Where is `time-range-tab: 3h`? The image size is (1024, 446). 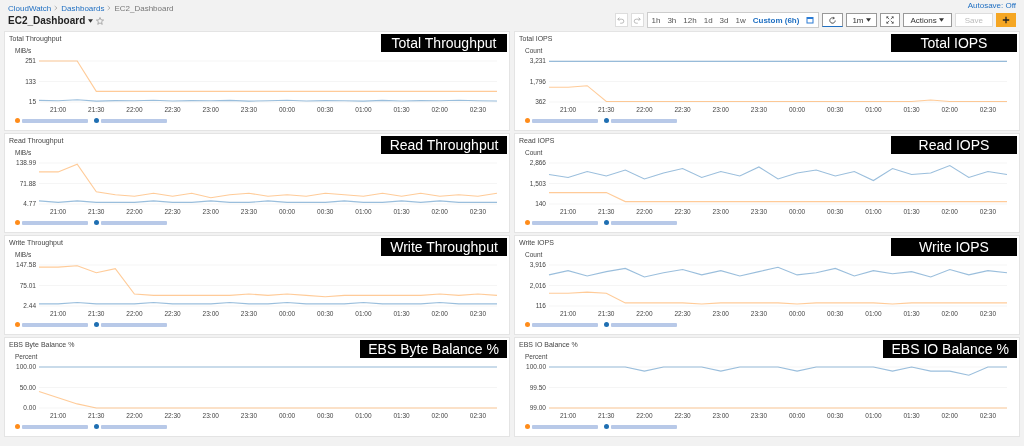
time-range-tab: 3h is located at coordinates (672, 20).